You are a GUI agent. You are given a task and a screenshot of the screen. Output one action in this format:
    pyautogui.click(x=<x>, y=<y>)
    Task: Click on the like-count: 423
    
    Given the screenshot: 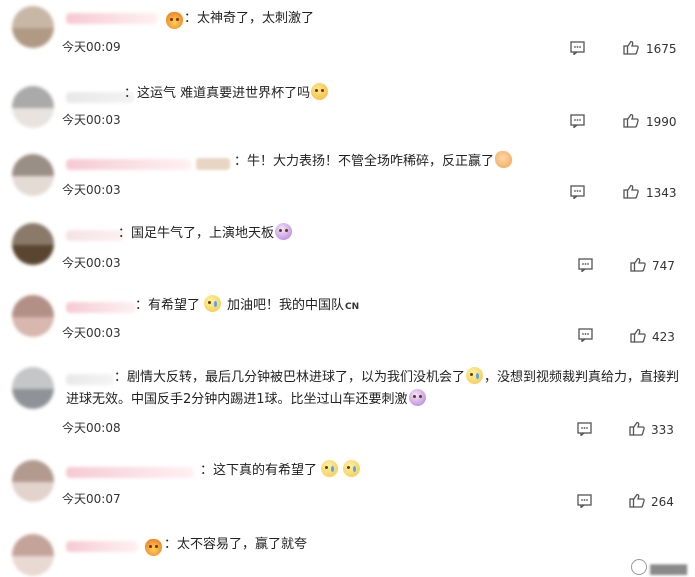 What is the action you would take?
    pyautogui.click(x=663, y=337)
    